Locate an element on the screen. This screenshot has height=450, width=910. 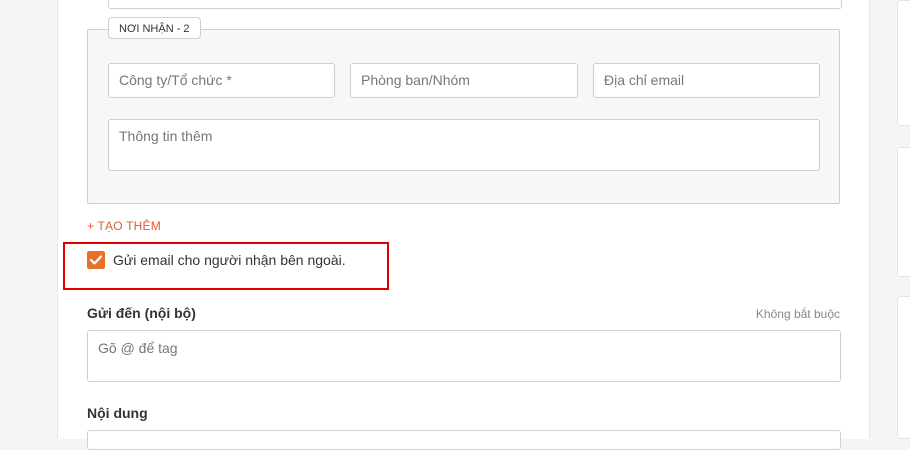
send-to-label: Gửi đến (nội bộ) is located at coordinates (141, 313).